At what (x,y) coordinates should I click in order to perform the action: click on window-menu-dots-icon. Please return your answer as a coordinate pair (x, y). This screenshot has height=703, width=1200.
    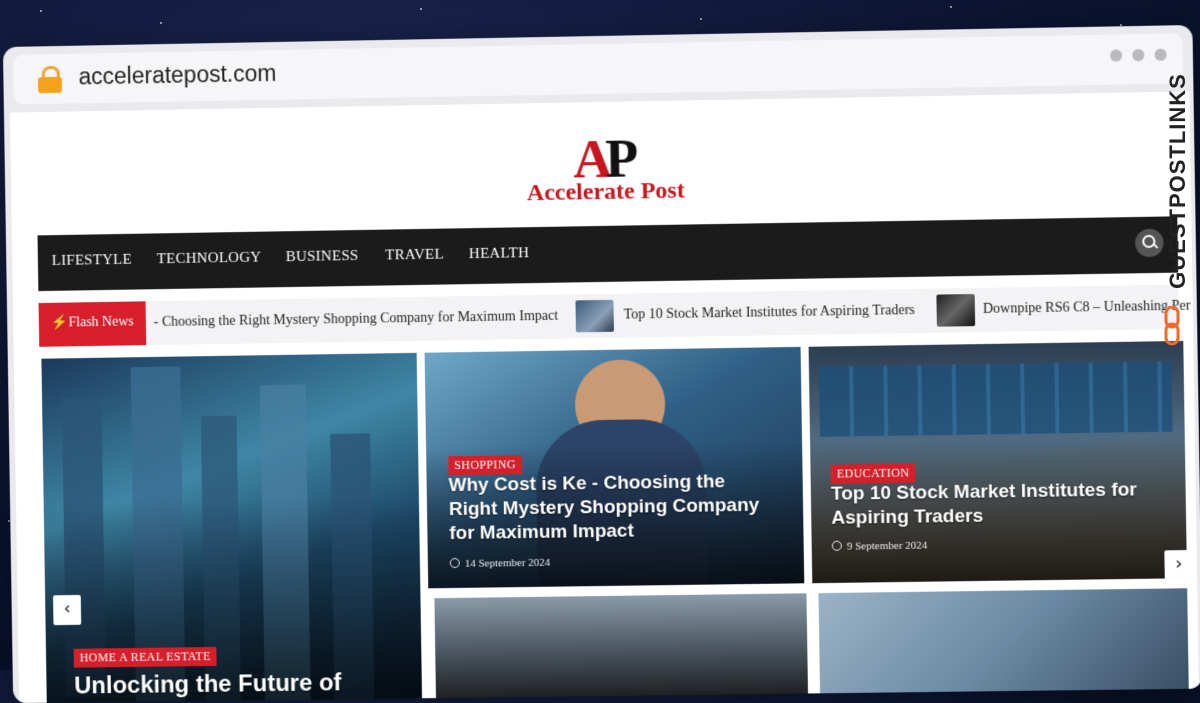
    Looking at the image, I should click on (1133, 57).